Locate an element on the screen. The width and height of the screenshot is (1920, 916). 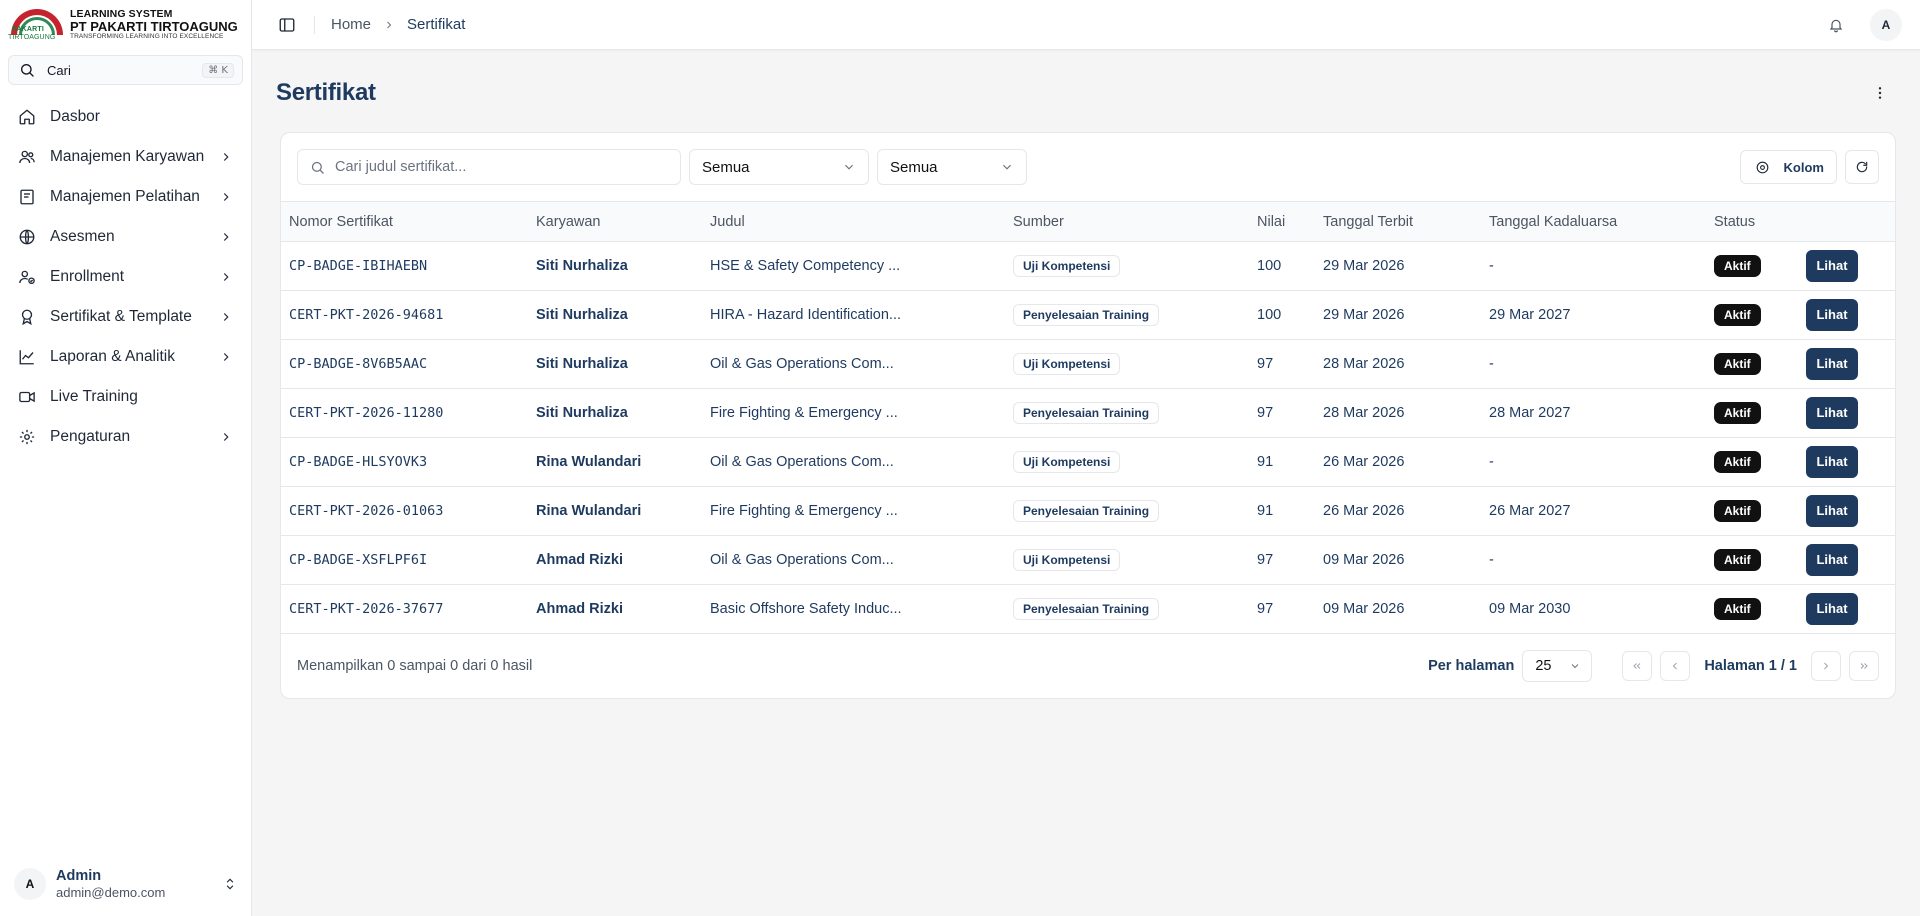
next-page-button is located at coordinates (1826, 666).